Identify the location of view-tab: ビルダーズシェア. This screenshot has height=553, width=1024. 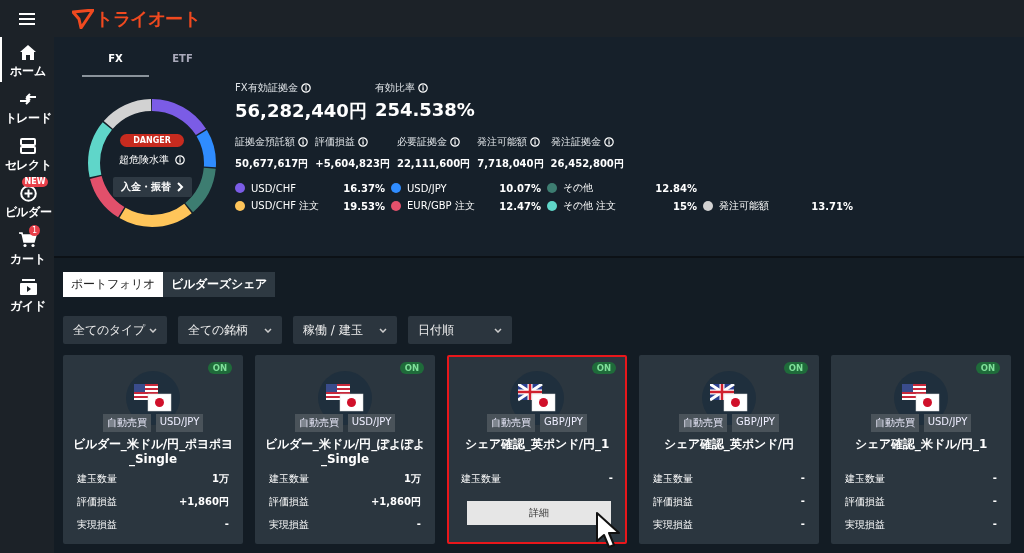
(219, 284).